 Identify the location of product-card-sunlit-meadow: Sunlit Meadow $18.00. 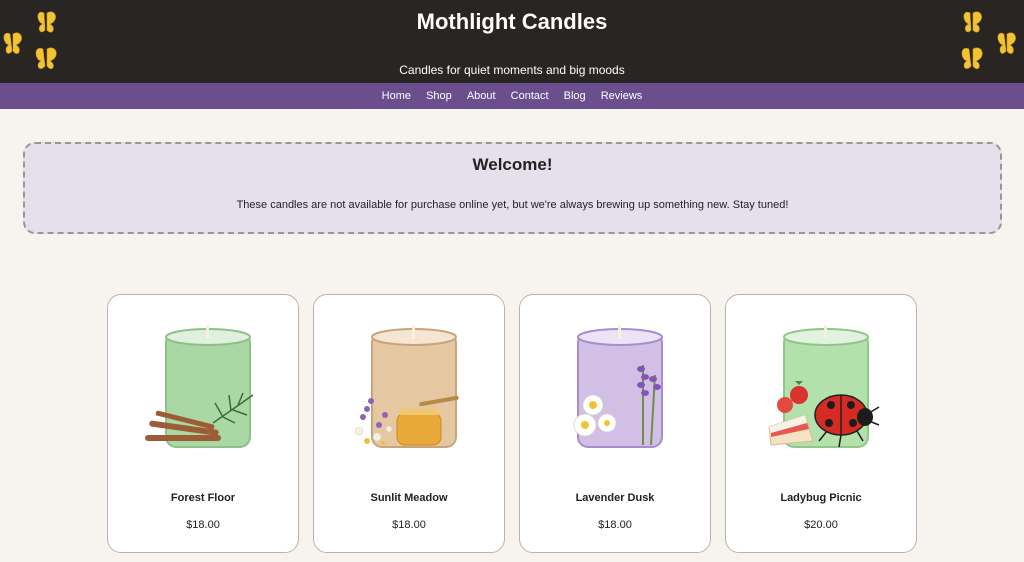
(409, 423).